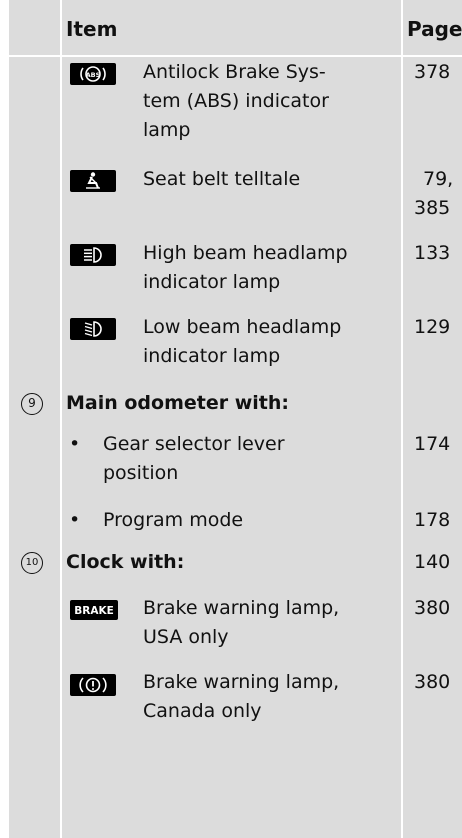  What do you see at coordinates (432, 608) in the screenshot?
I see `brake-usa-page: 380` at bounding box center [432, 608].